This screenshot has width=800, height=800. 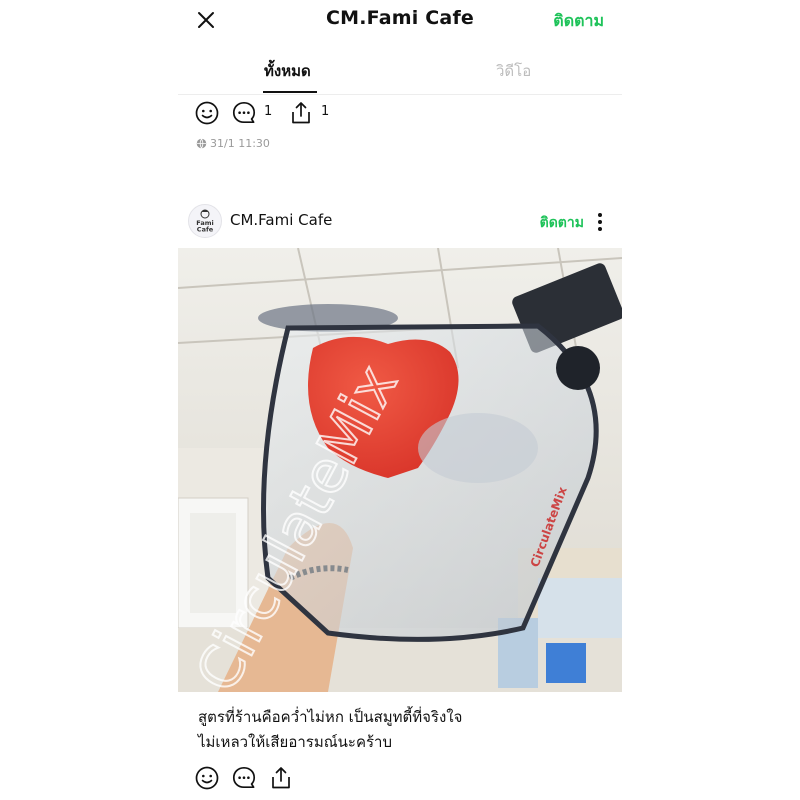 I want to click on globe-icon, so click(x=201, y=143).